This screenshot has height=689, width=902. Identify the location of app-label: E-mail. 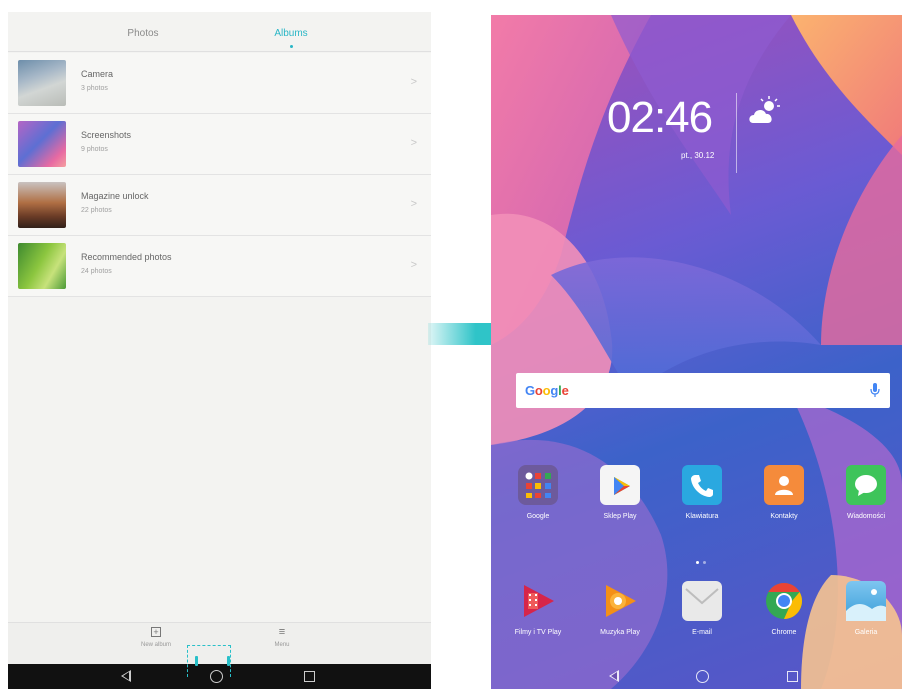
(702, 632).